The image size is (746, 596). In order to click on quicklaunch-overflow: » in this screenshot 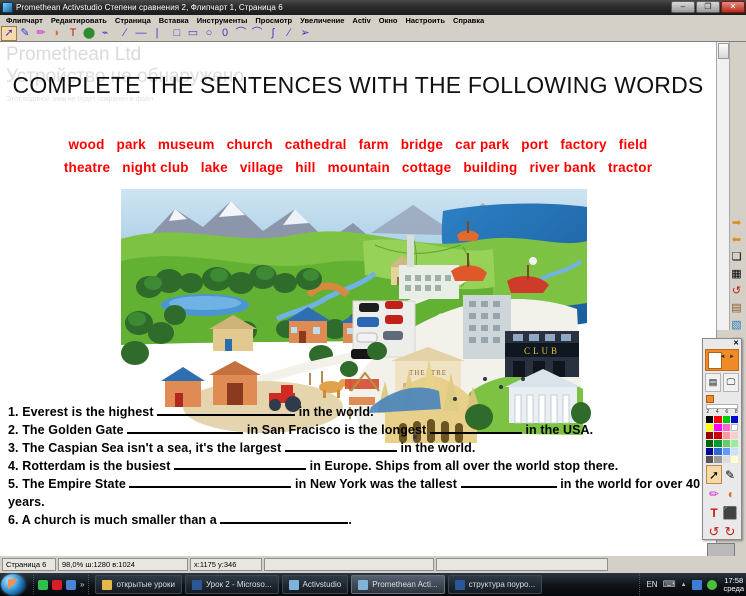, I will do `click(82, 584)`.